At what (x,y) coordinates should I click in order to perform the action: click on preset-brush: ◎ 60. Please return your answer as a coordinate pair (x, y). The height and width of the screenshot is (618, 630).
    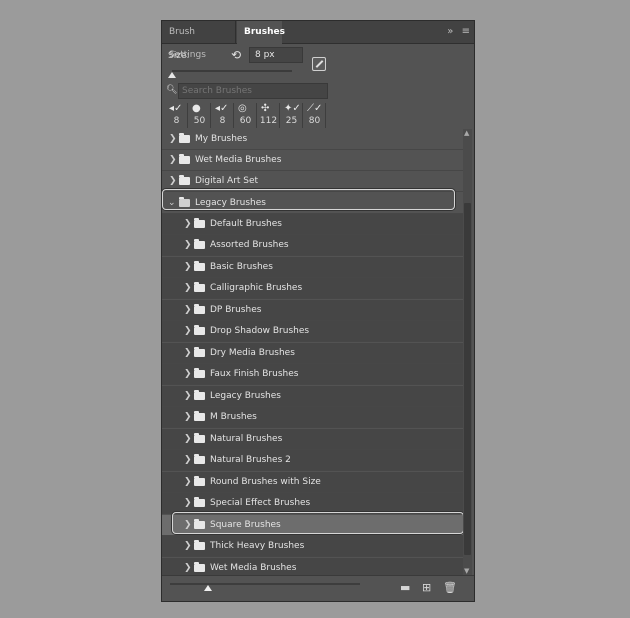
    Looking at the image, I should click on (246, 115).